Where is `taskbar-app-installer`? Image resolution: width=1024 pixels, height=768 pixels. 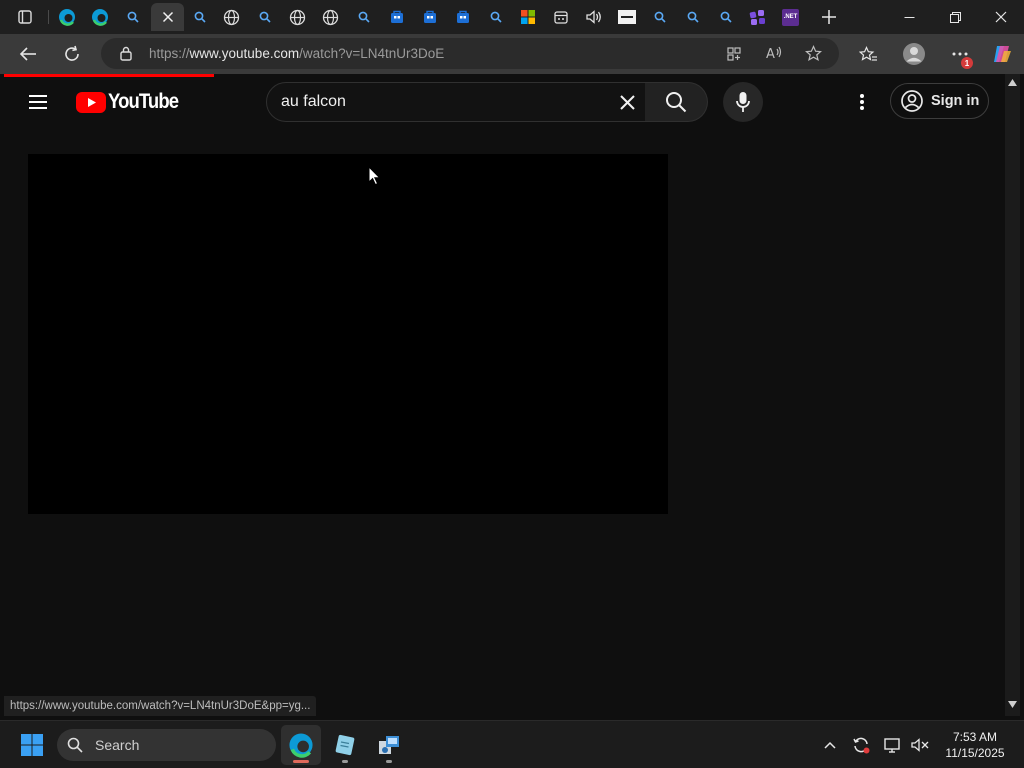 taskbar-app-installer is located at coordinates (389, 745).